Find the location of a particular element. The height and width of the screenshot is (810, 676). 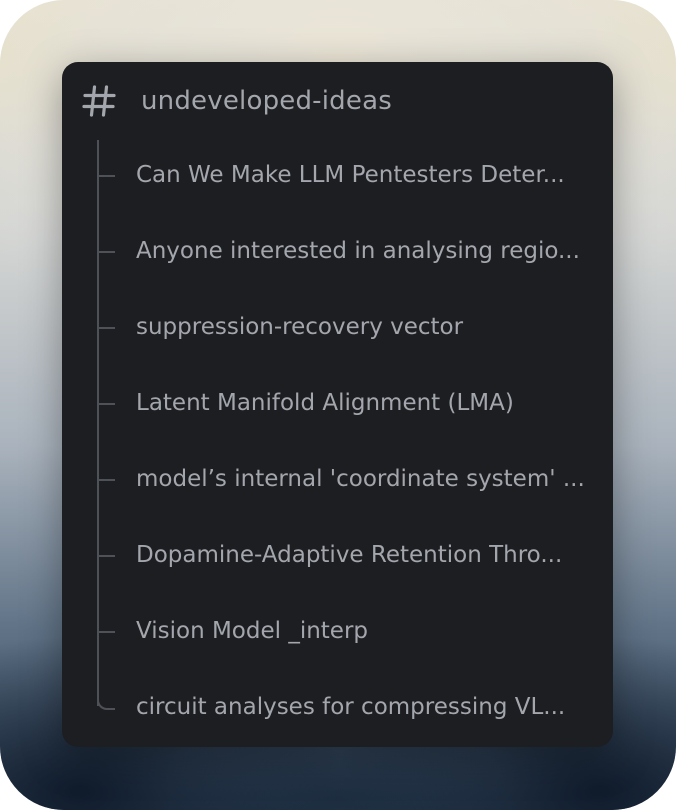

thread-label: suppression-recovery vector is located at coordinates (300, 327).